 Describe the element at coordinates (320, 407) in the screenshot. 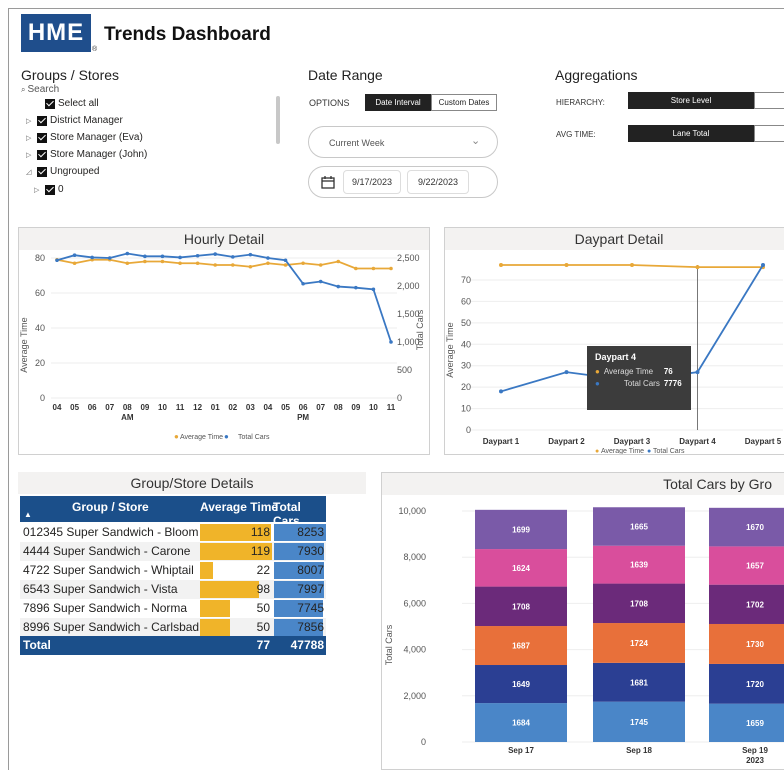

I see `x-tick: 07` at that location.